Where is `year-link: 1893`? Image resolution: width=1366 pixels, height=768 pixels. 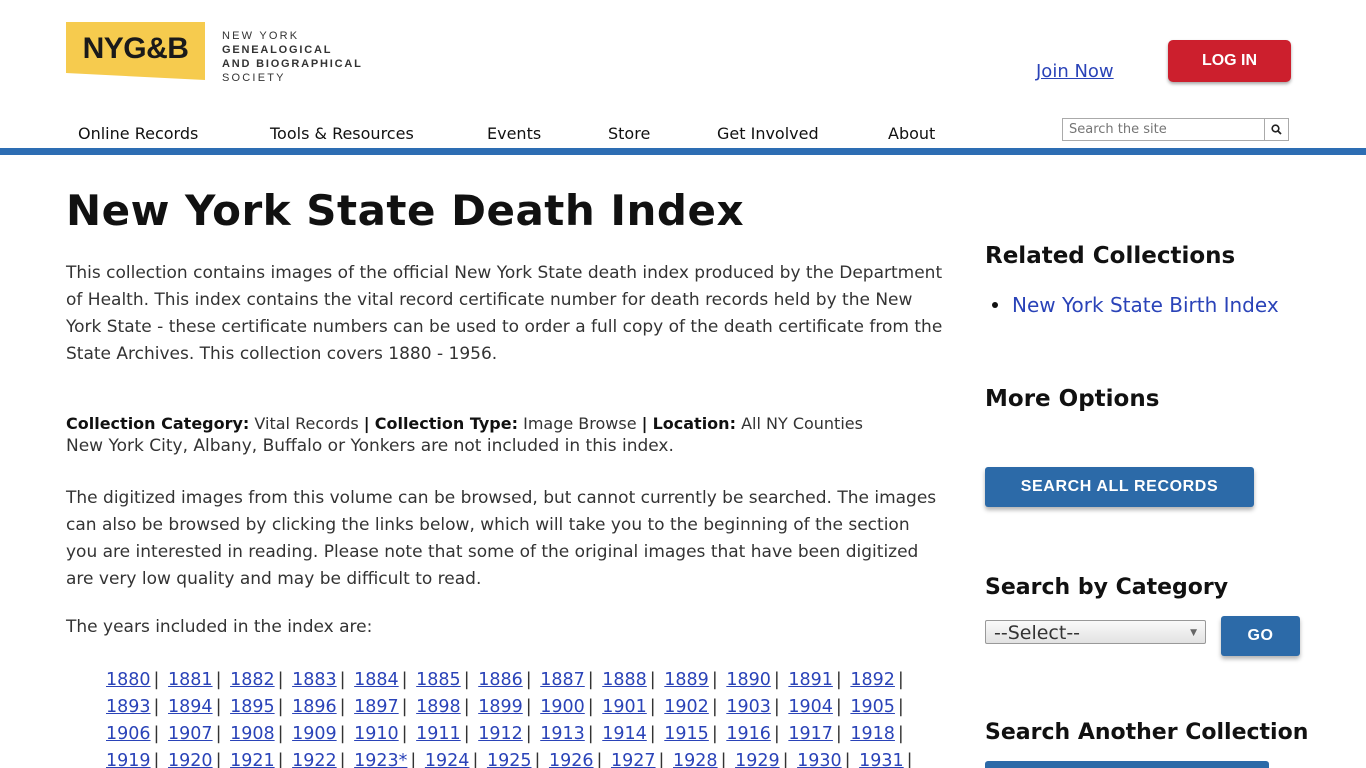
year-link: 1893 is located at coordinates (128, 707).